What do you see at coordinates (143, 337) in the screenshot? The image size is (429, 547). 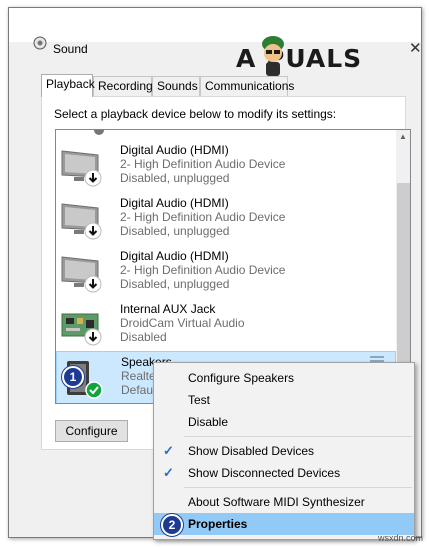 I see `device-status: Disabled` at bounding box center [143, 337].